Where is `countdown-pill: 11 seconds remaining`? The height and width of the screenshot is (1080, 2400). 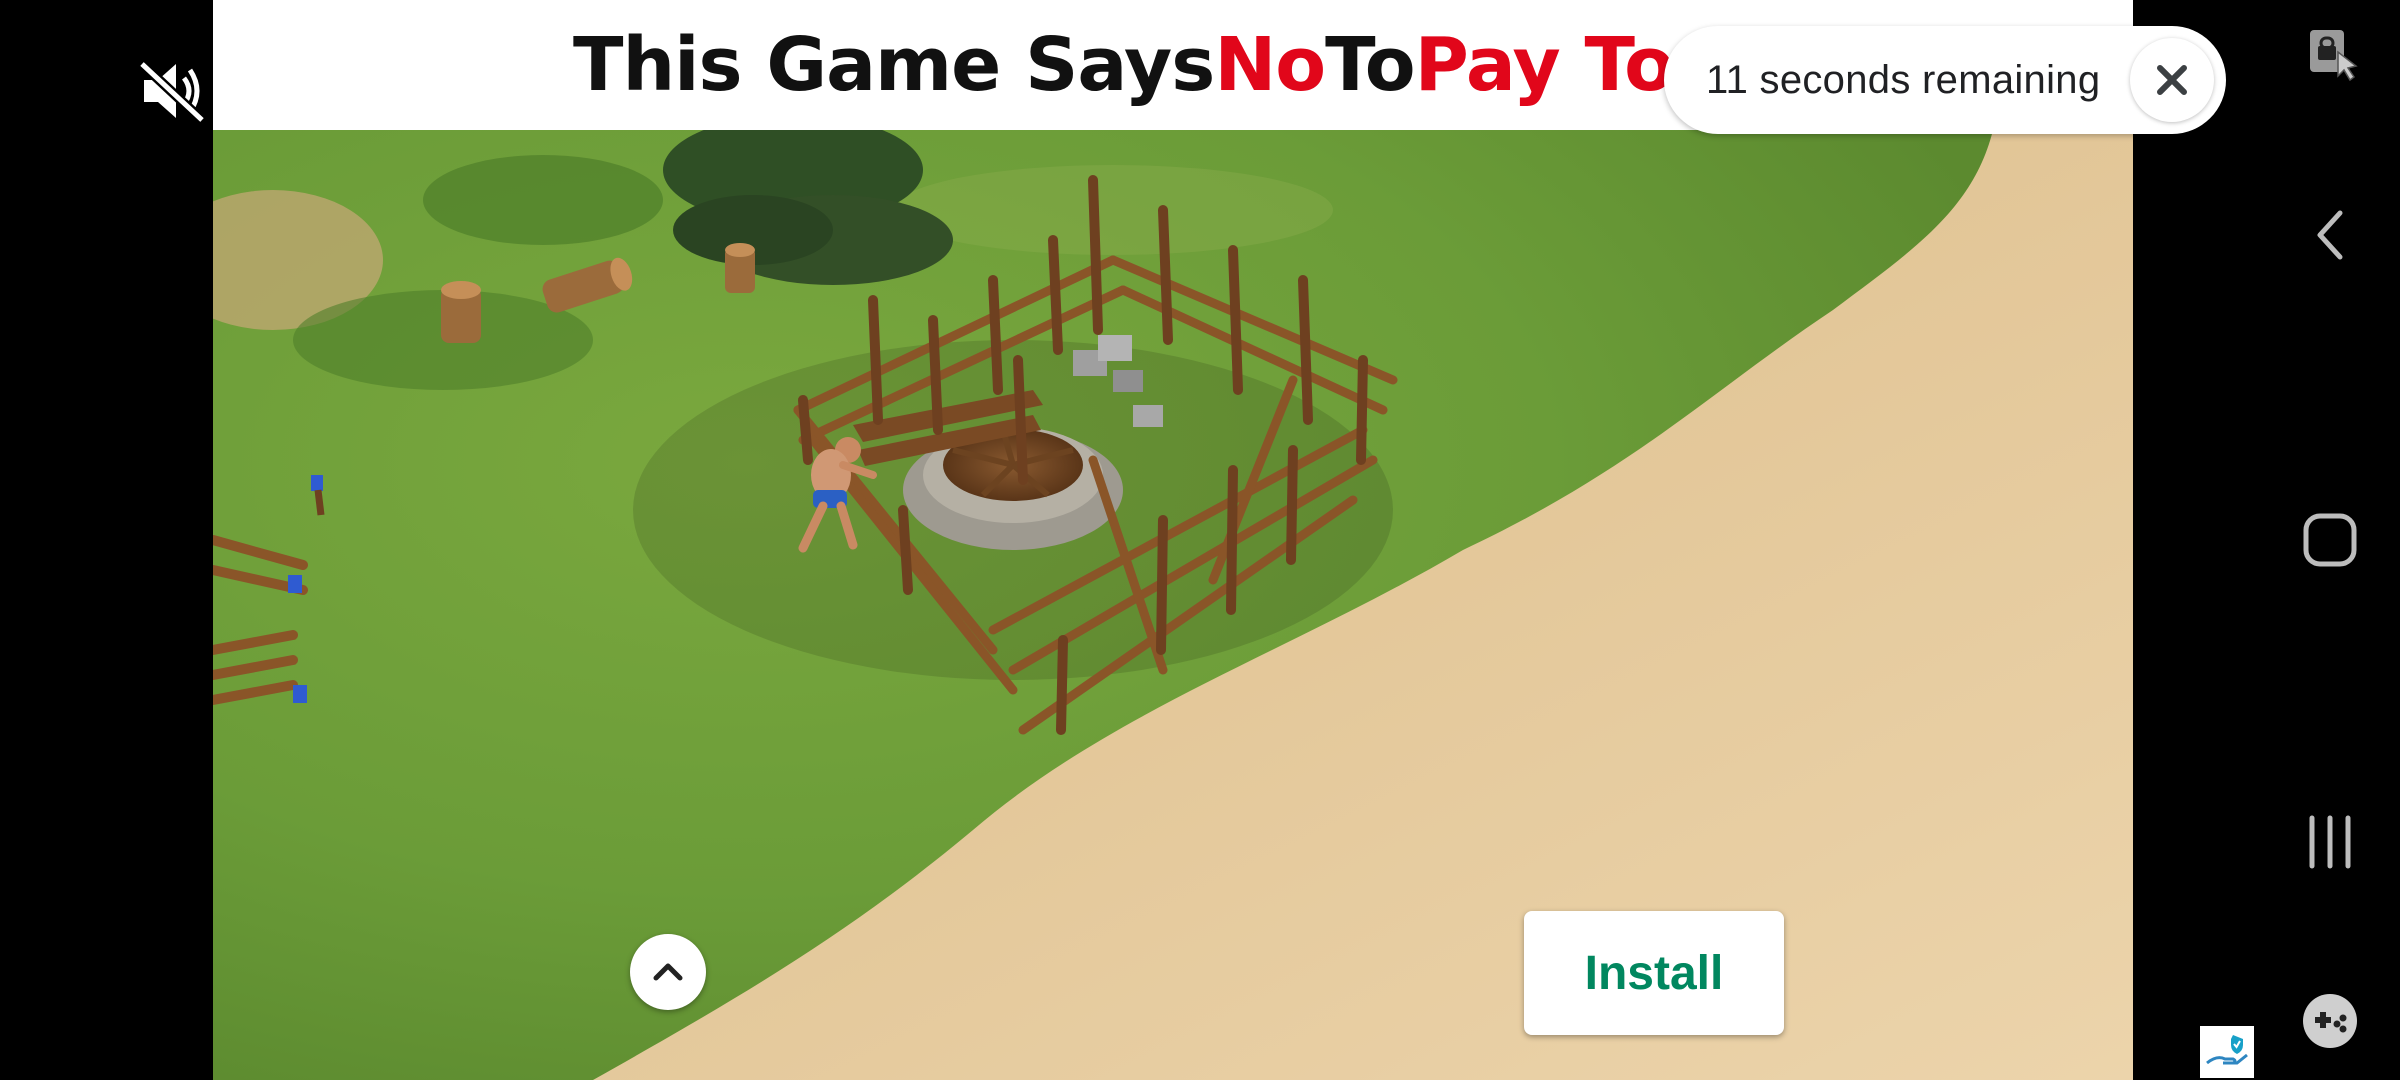
countdown-pill: 11 seconds remaining is located at coordinates (1945, 80).